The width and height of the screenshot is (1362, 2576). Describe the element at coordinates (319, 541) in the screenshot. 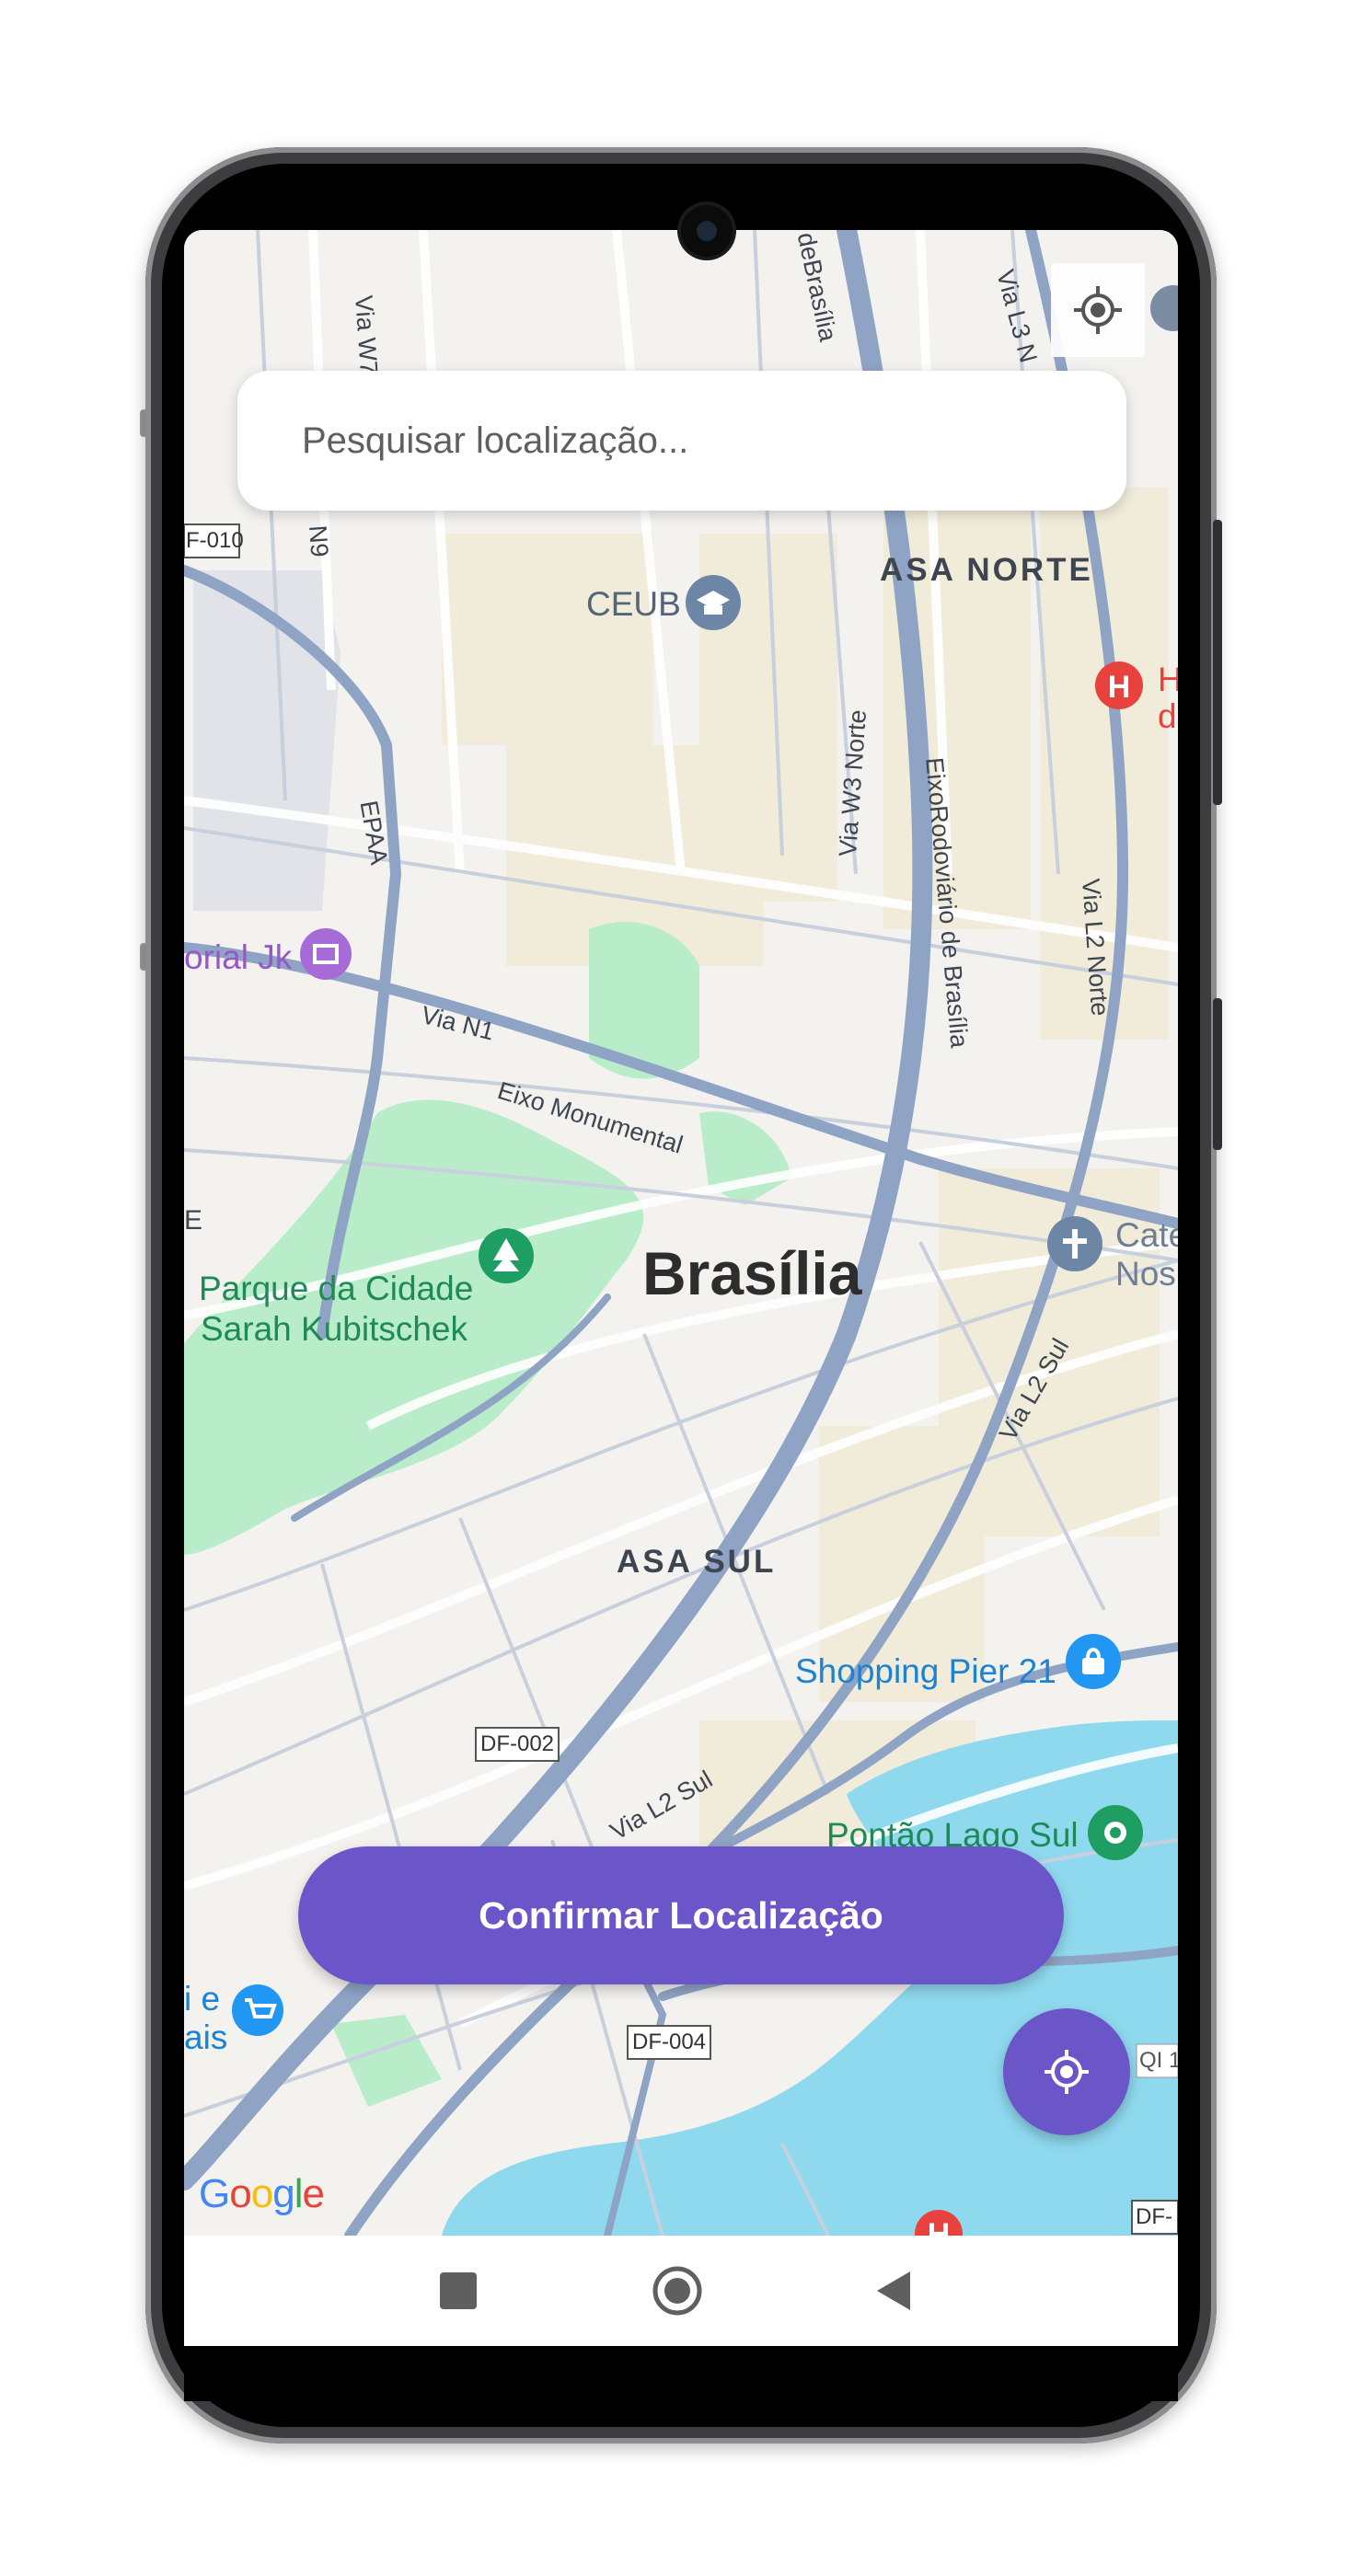

I see `road-label: N9` at that location.